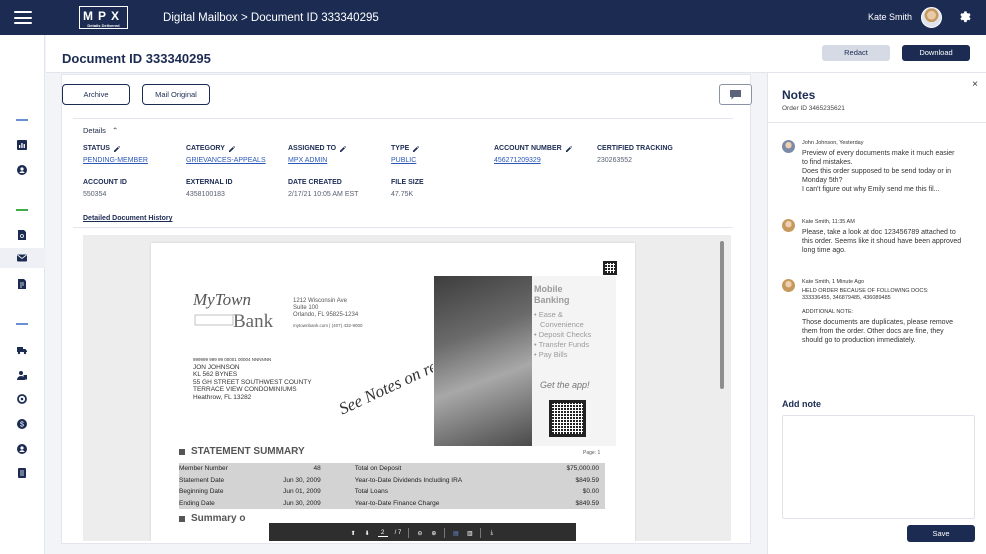 The height and width of the screenshot is (554, 986). I want to click on download-icon: ⤓, so click(491, 533).